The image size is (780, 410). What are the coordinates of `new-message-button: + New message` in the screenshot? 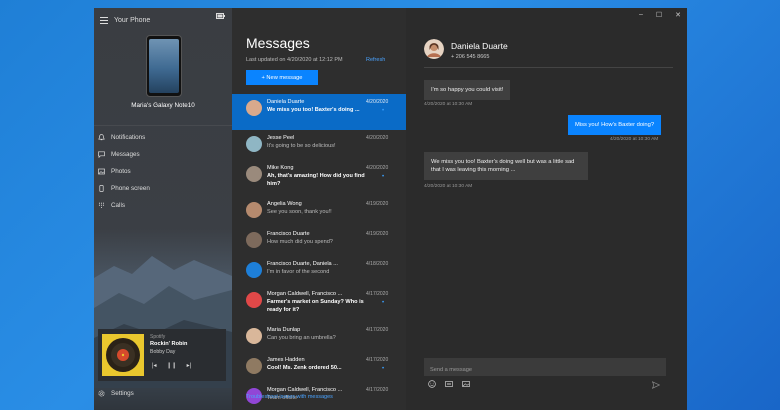 It's located at (282, 77).